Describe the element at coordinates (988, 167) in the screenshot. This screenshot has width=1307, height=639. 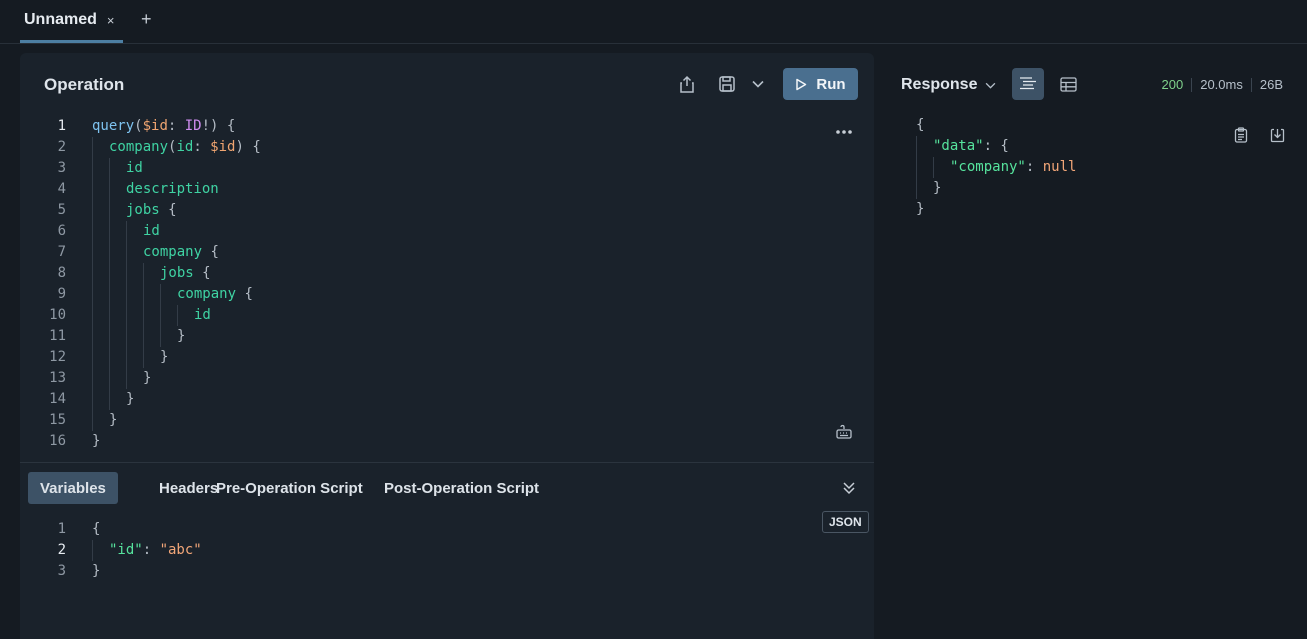
I see `code-token: "company"` at that location.